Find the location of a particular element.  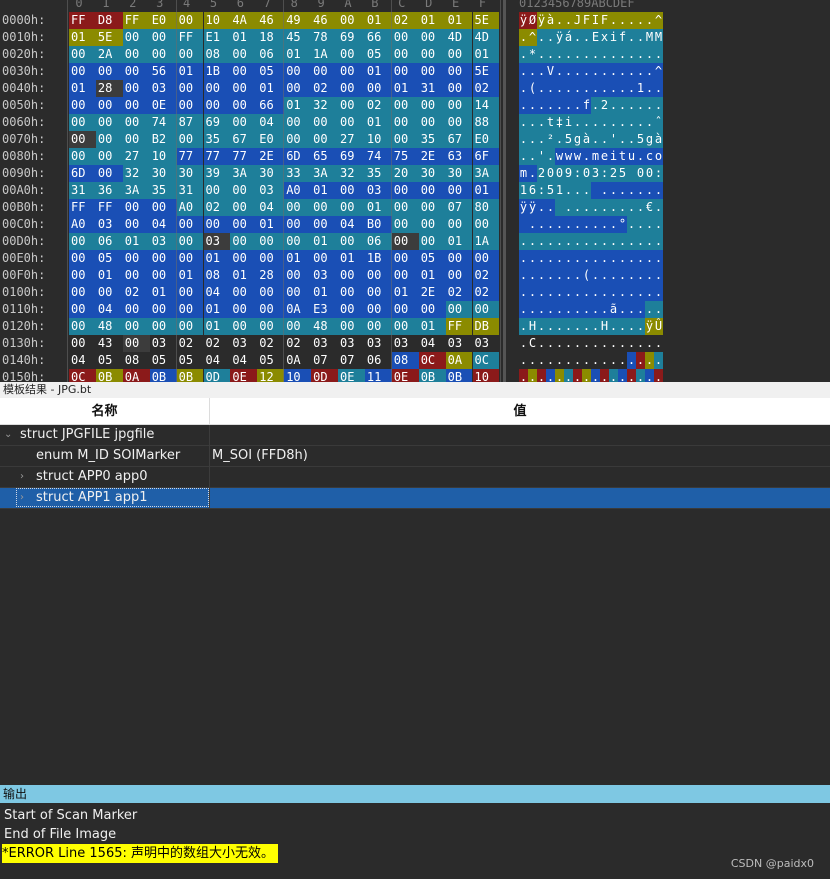

ascii-char: : is located at coordinates (658, 173).